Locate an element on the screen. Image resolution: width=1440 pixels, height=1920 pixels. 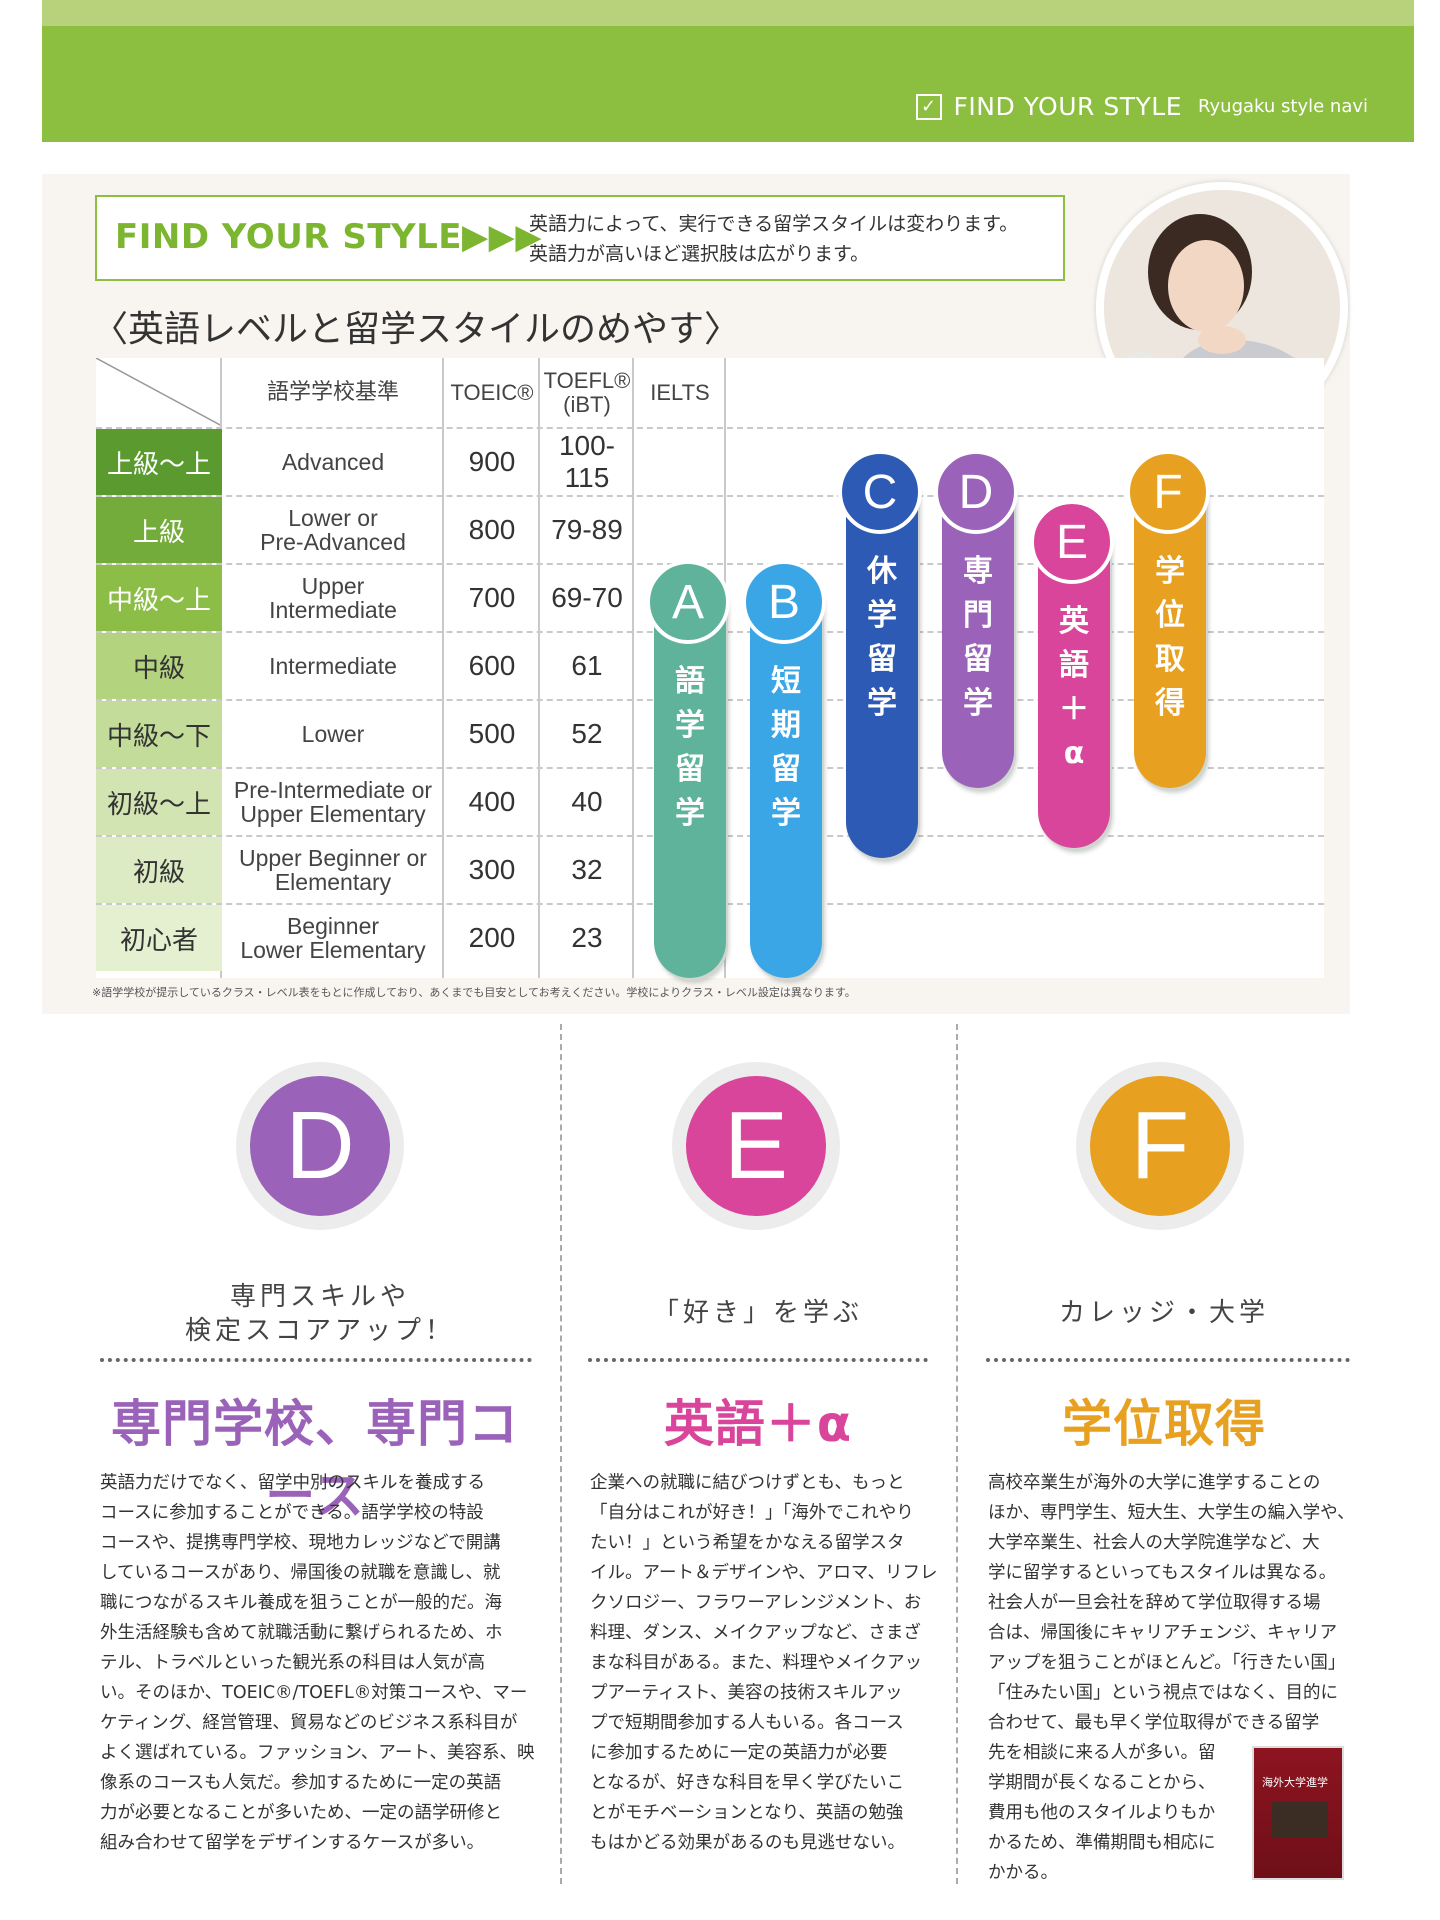
tagline-line: カレッジ・大学 is located at coordinates (1163, 1313).